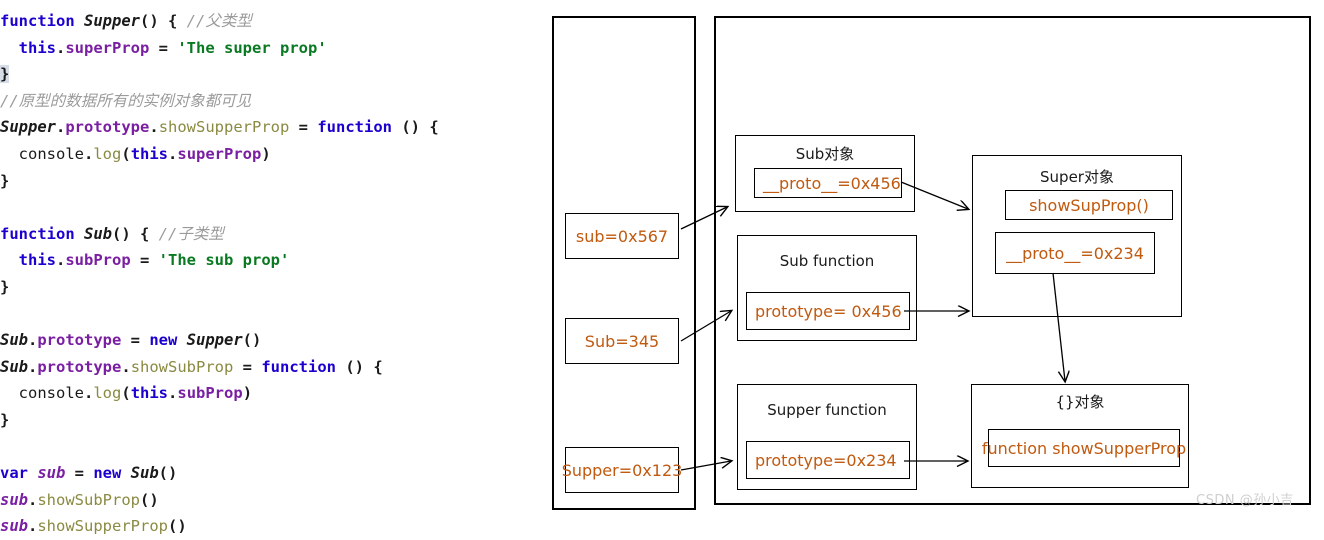 The width and height of the screenshot is (1324, 540). What do you see at coordinates (1245, 500) in the screenshot?
I see `csdn-watermark: CSDN @孙小吉` at bounding box center [1245, 500].